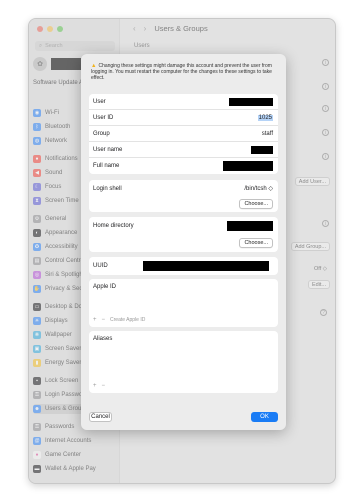  What do you see at coordinates (101, 133) in the screenshot?
I see `group-label: Group` at bounding box center [101, 133].